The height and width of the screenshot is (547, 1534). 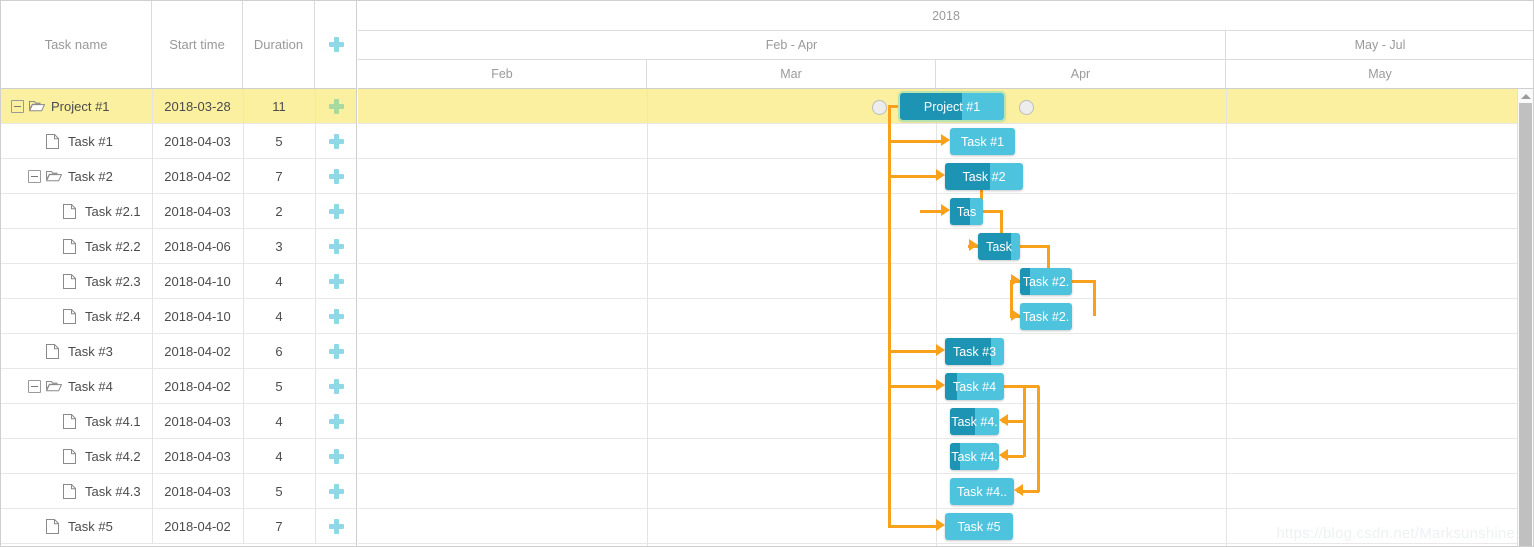 What do you see at coordinates (76, 456) in the screenshot?
I see `cell-task-name: Task #4.2` at bounding box center [76, 456].